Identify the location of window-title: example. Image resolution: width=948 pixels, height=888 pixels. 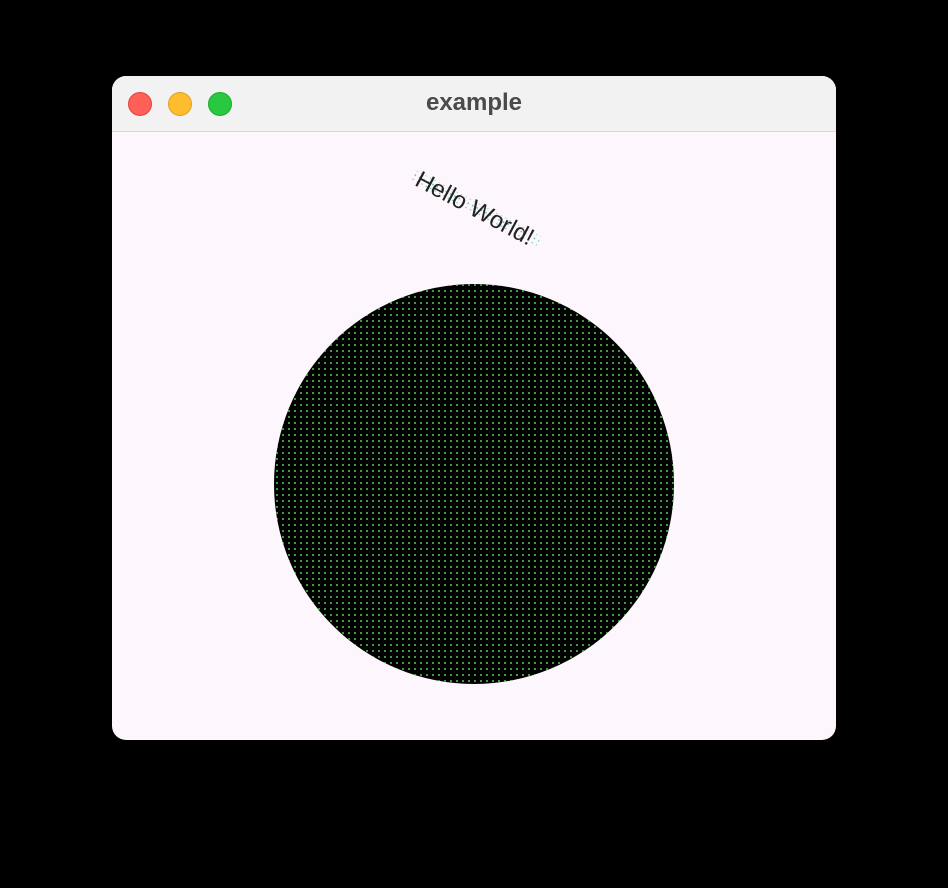
(474, 102).